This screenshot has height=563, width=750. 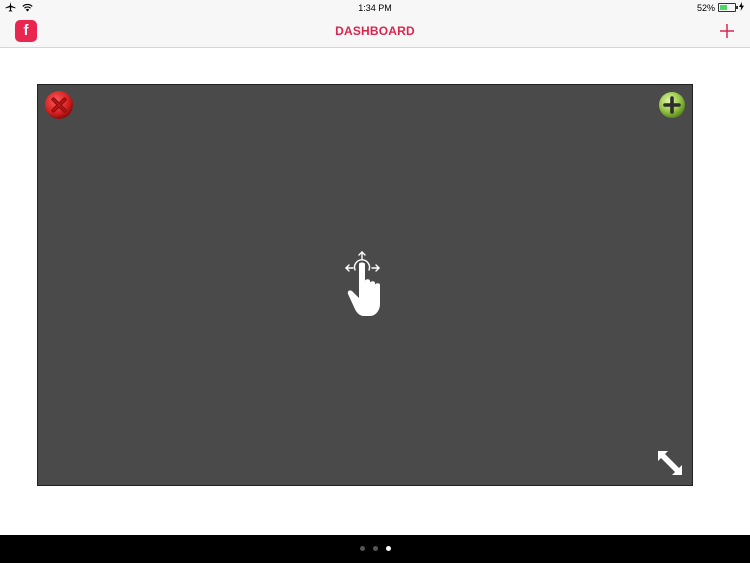 I want to click on add-button, so click(x=727, y=31).